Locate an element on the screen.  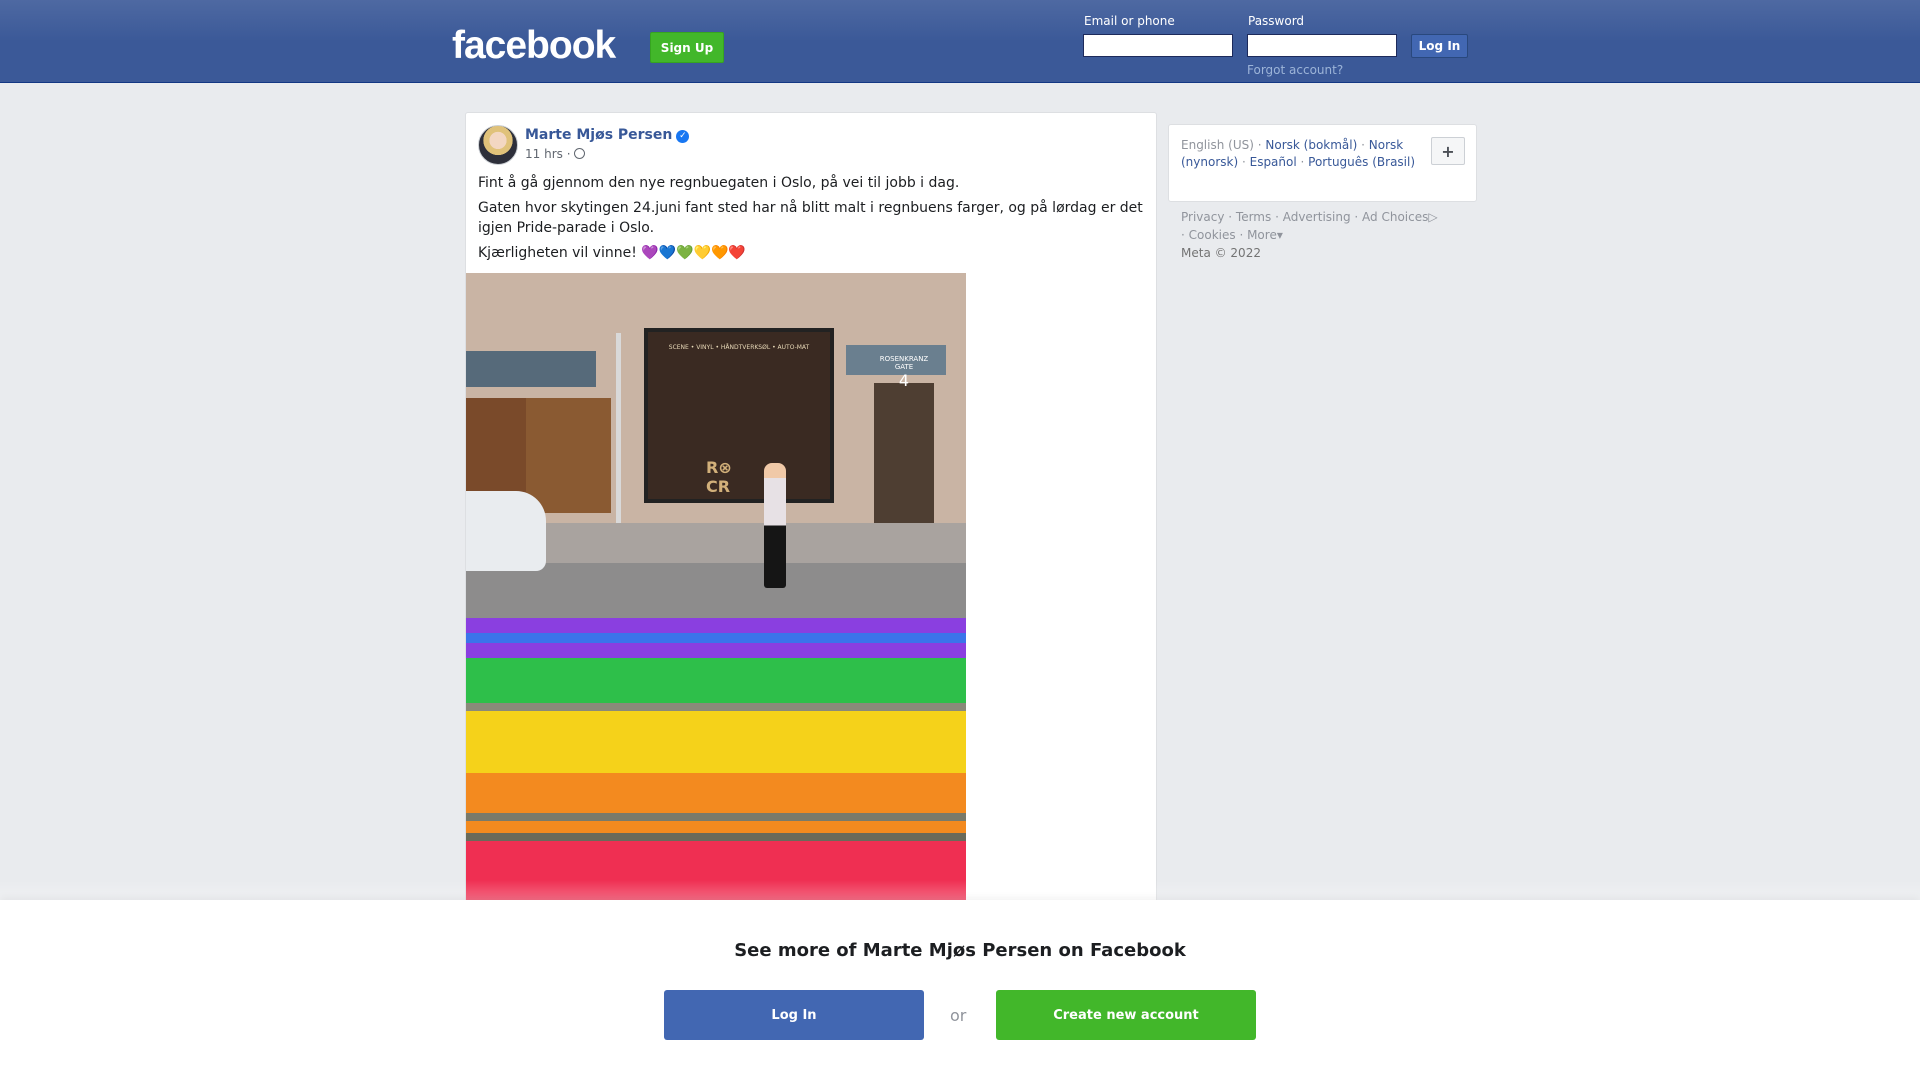
banner-or-label: or is located at coordinates (958, 1015).